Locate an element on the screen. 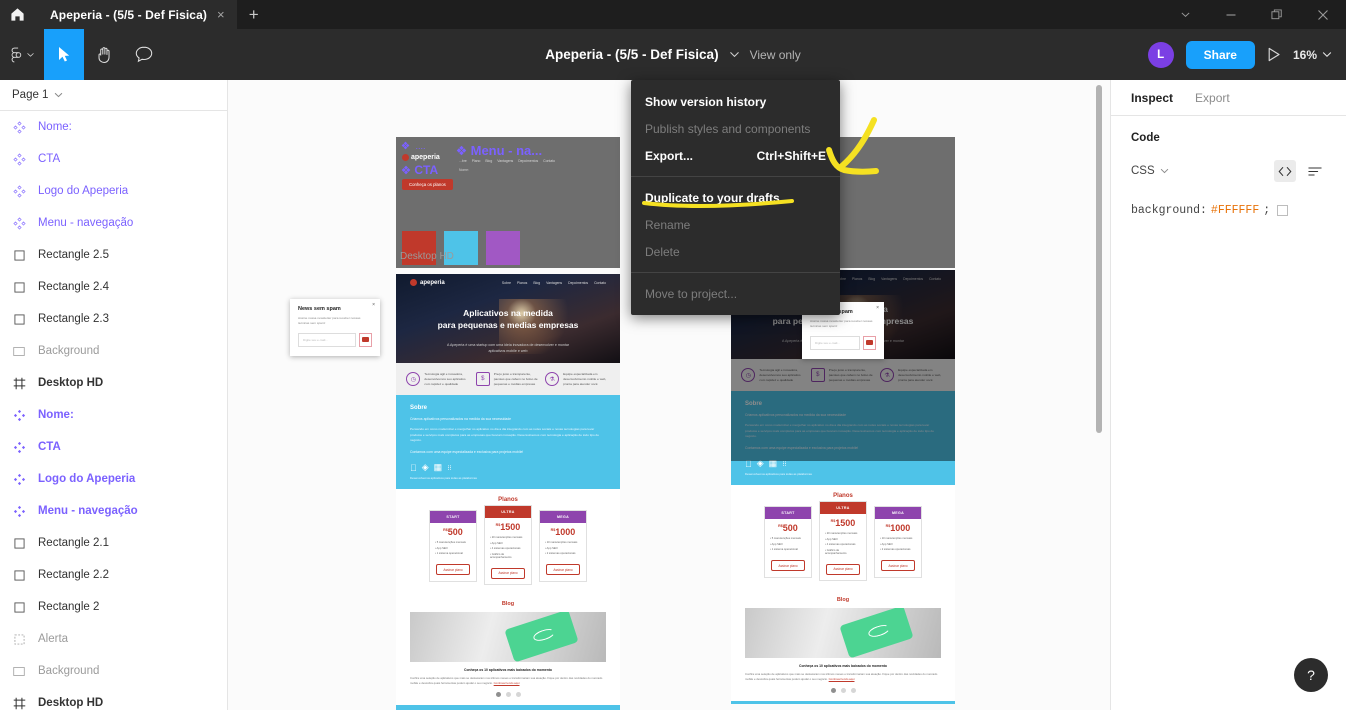  language-select: CSS is located at coordinates (1150, 171).